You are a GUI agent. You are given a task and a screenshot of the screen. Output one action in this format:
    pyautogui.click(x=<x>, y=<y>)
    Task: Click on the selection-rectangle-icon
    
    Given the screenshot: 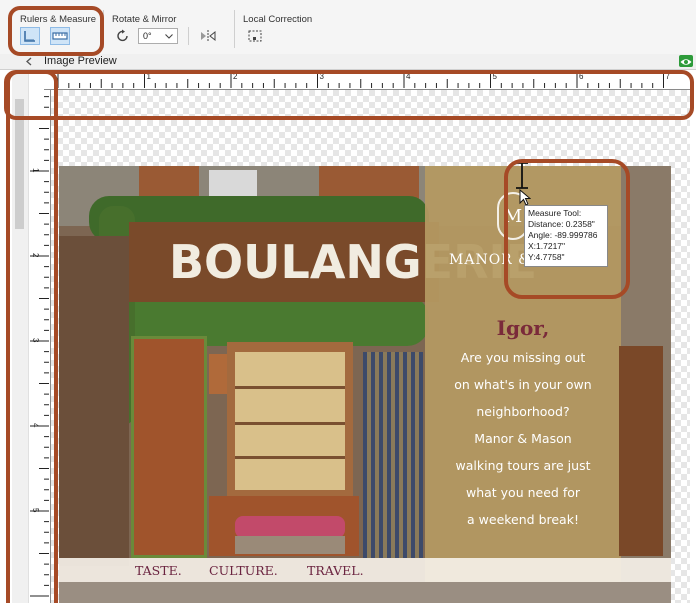 What is the action you would take?
    pyautogui.click(x=255, y=36)
    